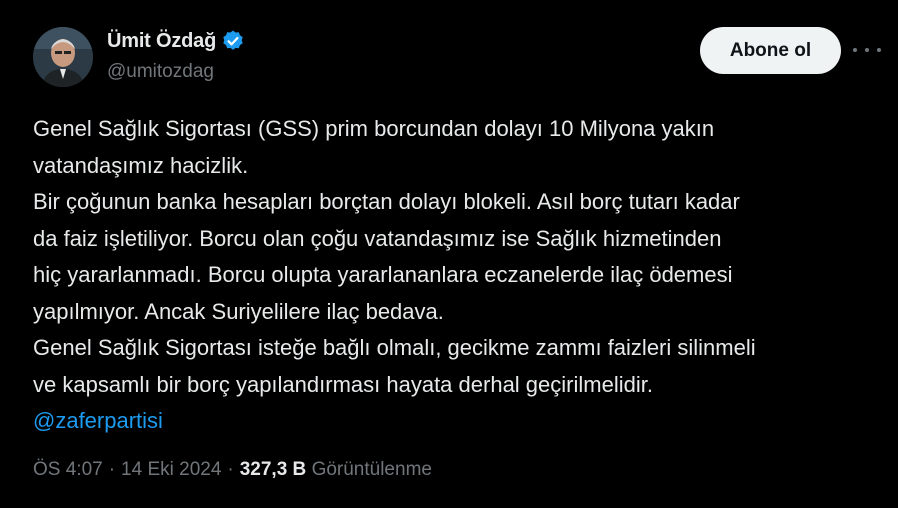 This screenshot has width=898, height=508. I want to click on verified-badge-icon, so click(233, 41).